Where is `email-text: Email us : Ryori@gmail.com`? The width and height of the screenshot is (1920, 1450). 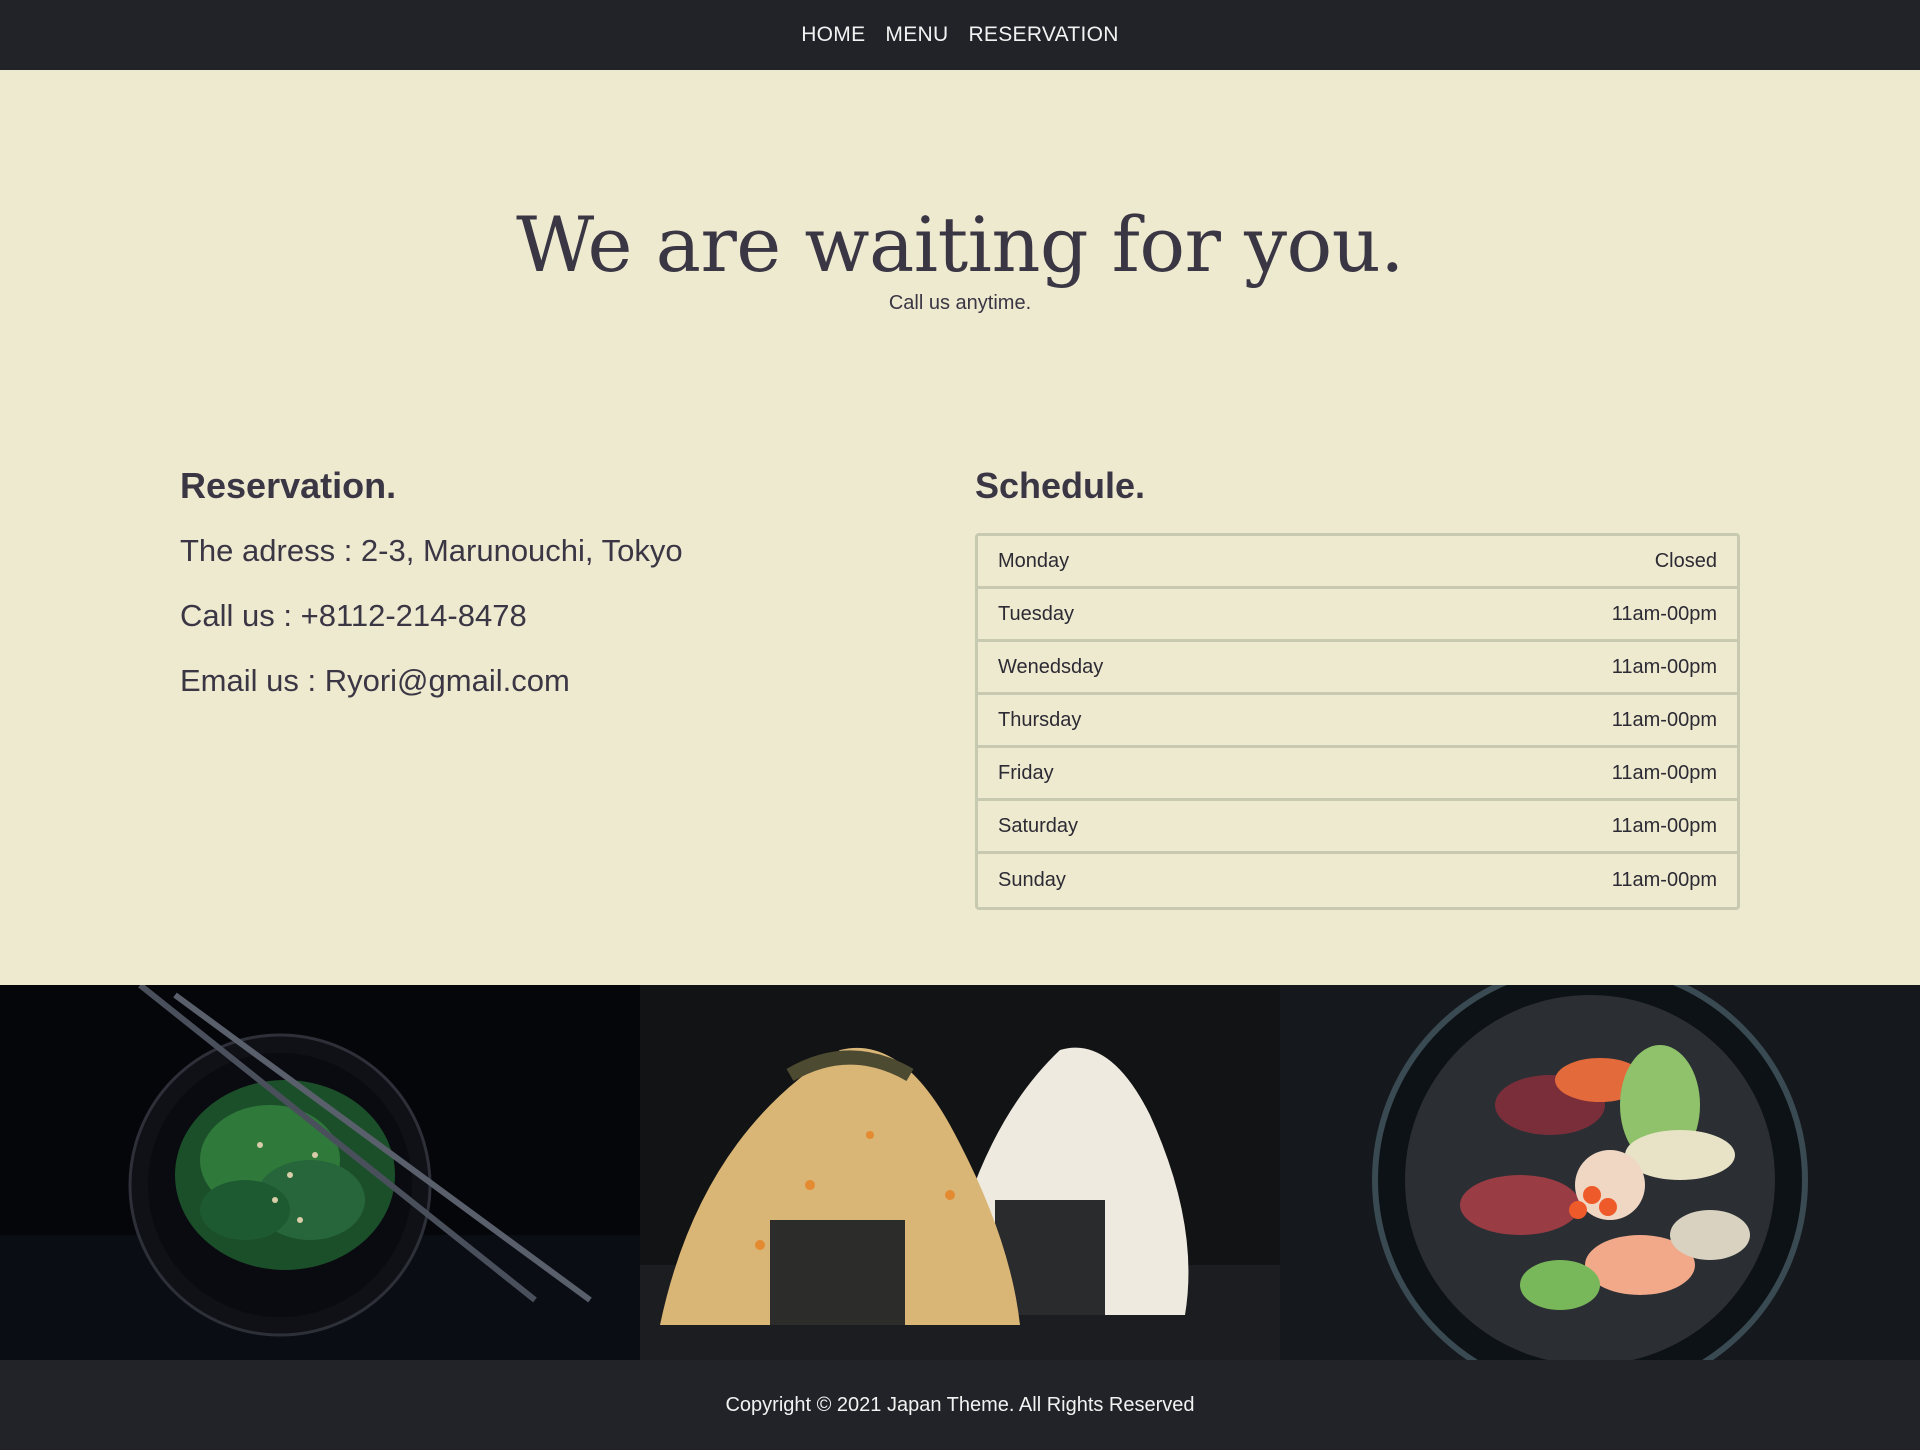 email-text: Email us : Ryori@gmail.com is located at coordinates (375, 680).